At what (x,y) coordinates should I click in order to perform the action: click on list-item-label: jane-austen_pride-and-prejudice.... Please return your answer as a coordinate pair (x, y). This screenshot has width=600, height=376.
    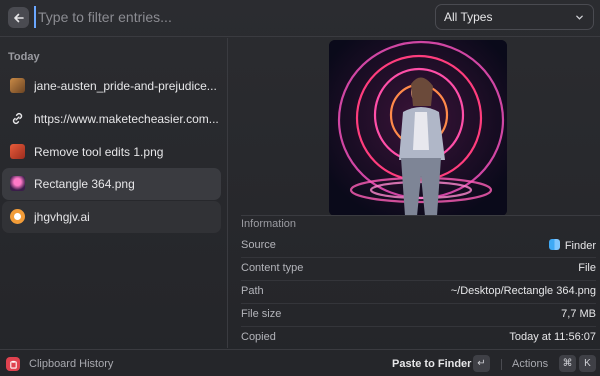
    Looking at the image, I should click on (125, 86).